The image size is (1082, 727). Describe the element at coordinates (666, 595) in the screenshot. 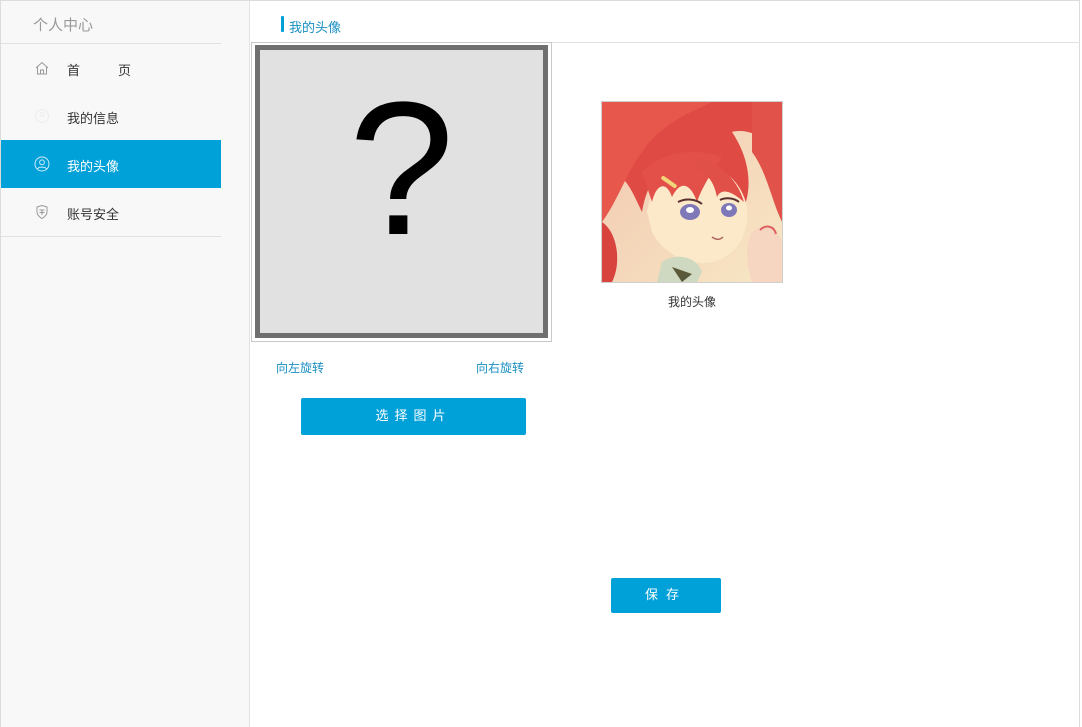

I see `save-button: 保存` at that location.